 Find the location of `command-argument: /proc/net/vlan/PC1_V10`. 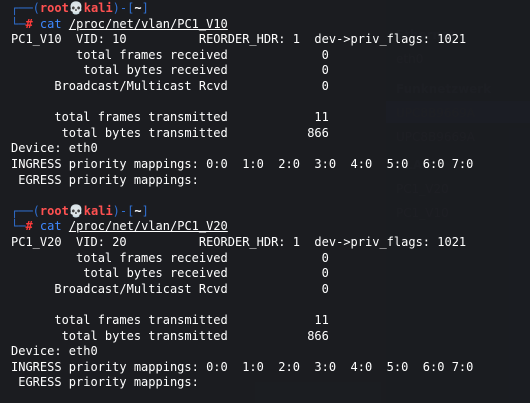

command-argument: /proc/net/vlan/PC1_V10 is located at coordinates (148, 23).